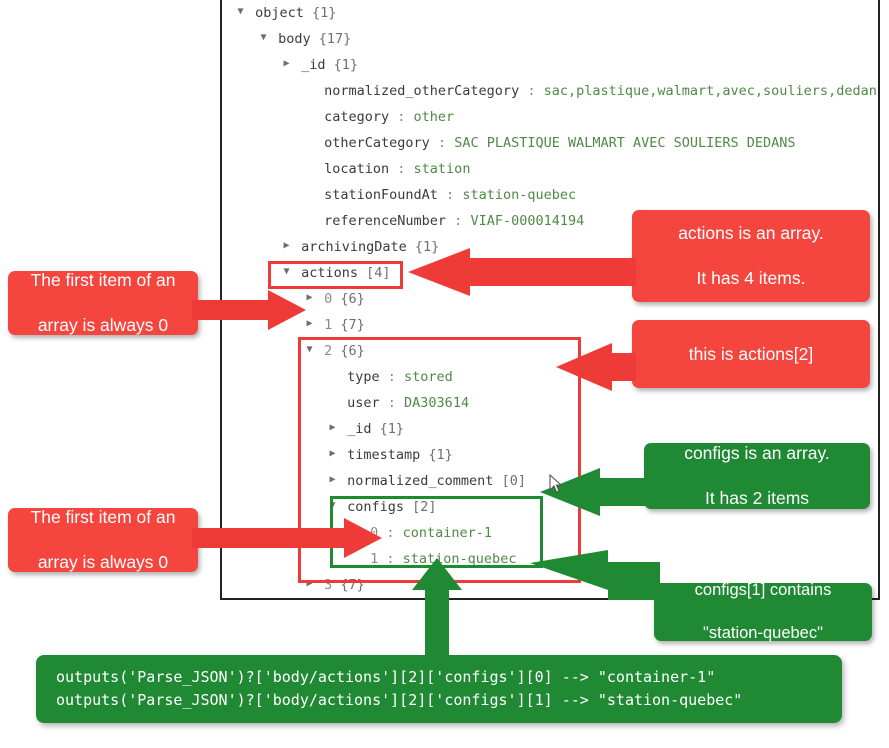 The image size is (889, 748). What do you see at coordinates (757, 453) in the screenshot?
I see `callout-configs-line1: configs is an array.` at bounding box center [757, 453].